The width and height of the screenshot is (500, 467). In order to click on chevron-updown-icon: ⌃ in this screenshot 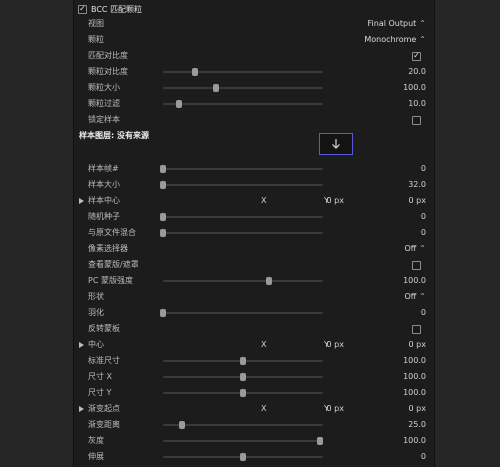, I will do `click(422, 296)`.